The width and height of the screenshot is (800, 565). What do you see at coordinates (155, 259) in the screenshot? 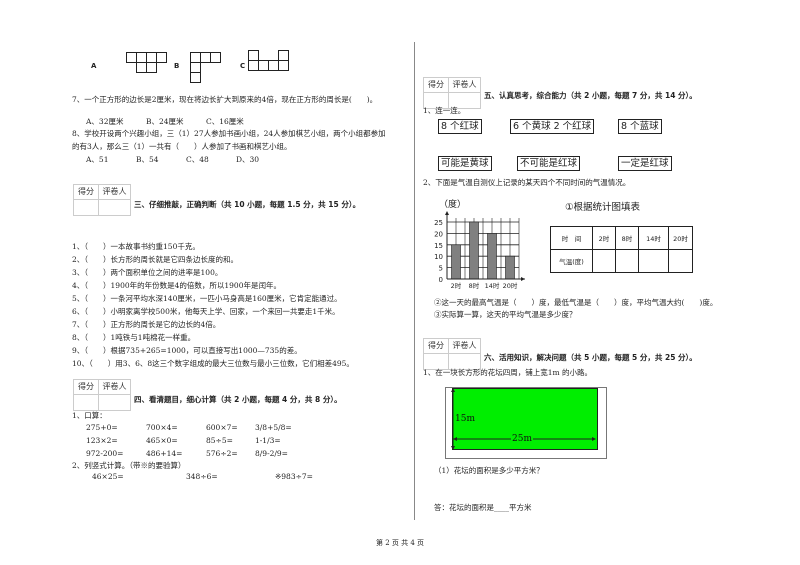
I see `judge-item: 2、（ ）长方形的周长就是它四条边长度的和。` at bounding box center [155, 259].